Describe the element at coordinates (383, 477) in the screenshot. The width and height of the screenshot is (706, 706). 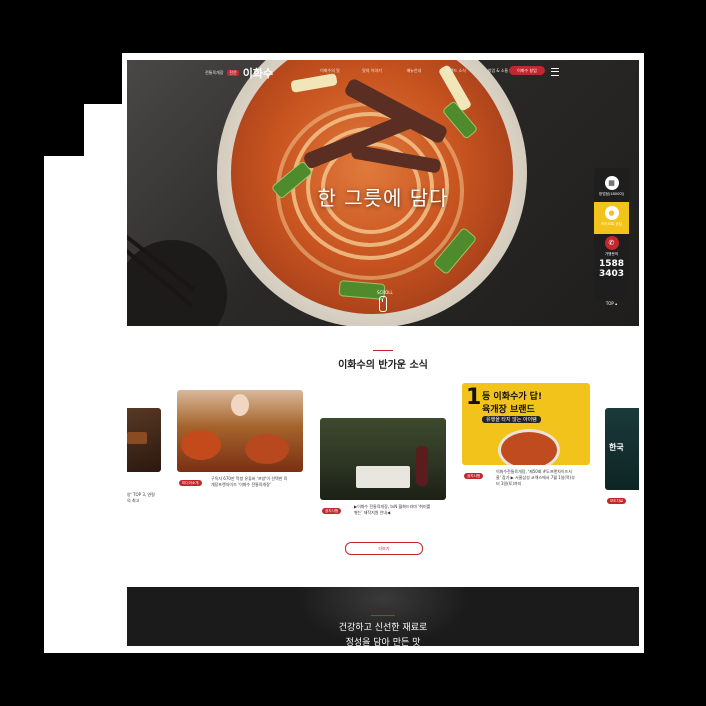
I see `table-cloth` at that location.